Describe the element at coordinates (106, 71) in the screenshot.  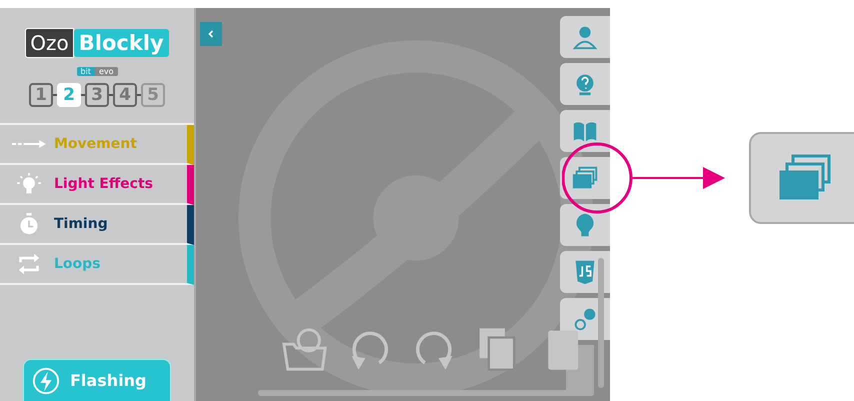
I see `maker-logo-text: evo` at that location.